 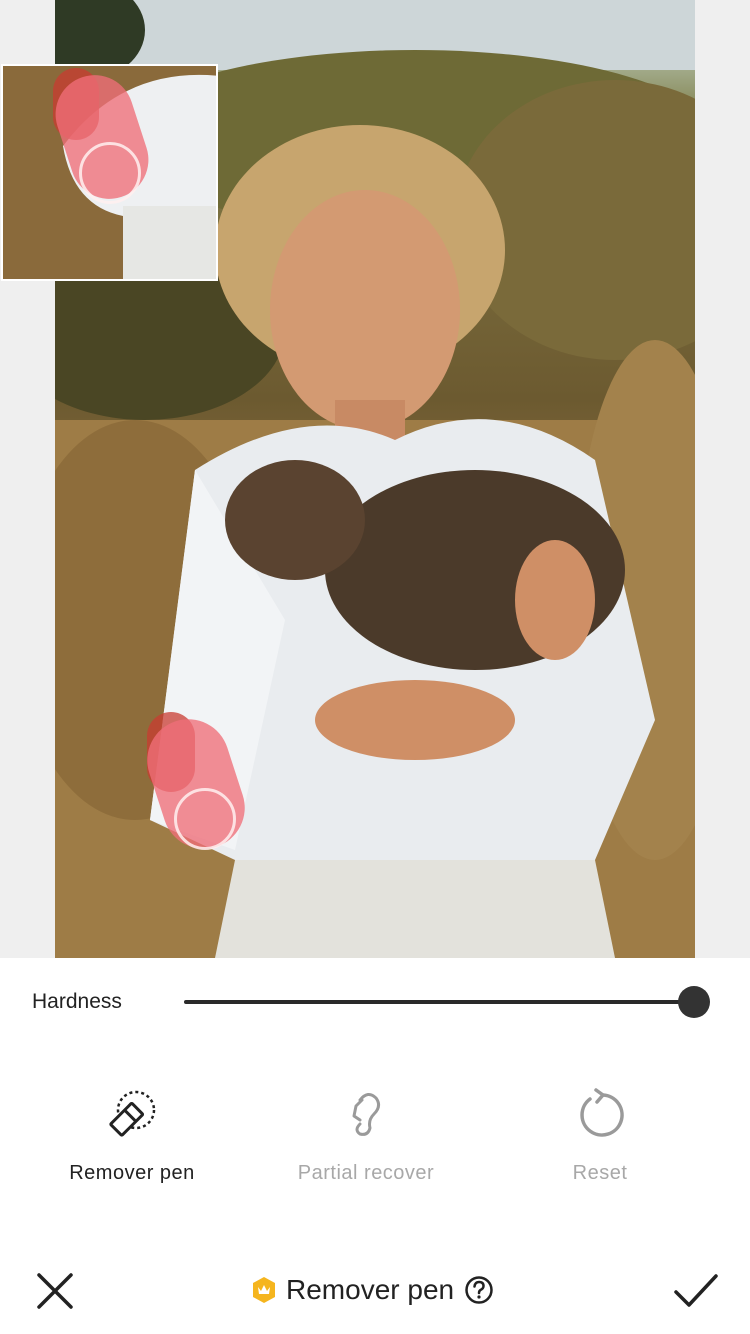 I want to click on close-icon, so click(x=55, y=1291).